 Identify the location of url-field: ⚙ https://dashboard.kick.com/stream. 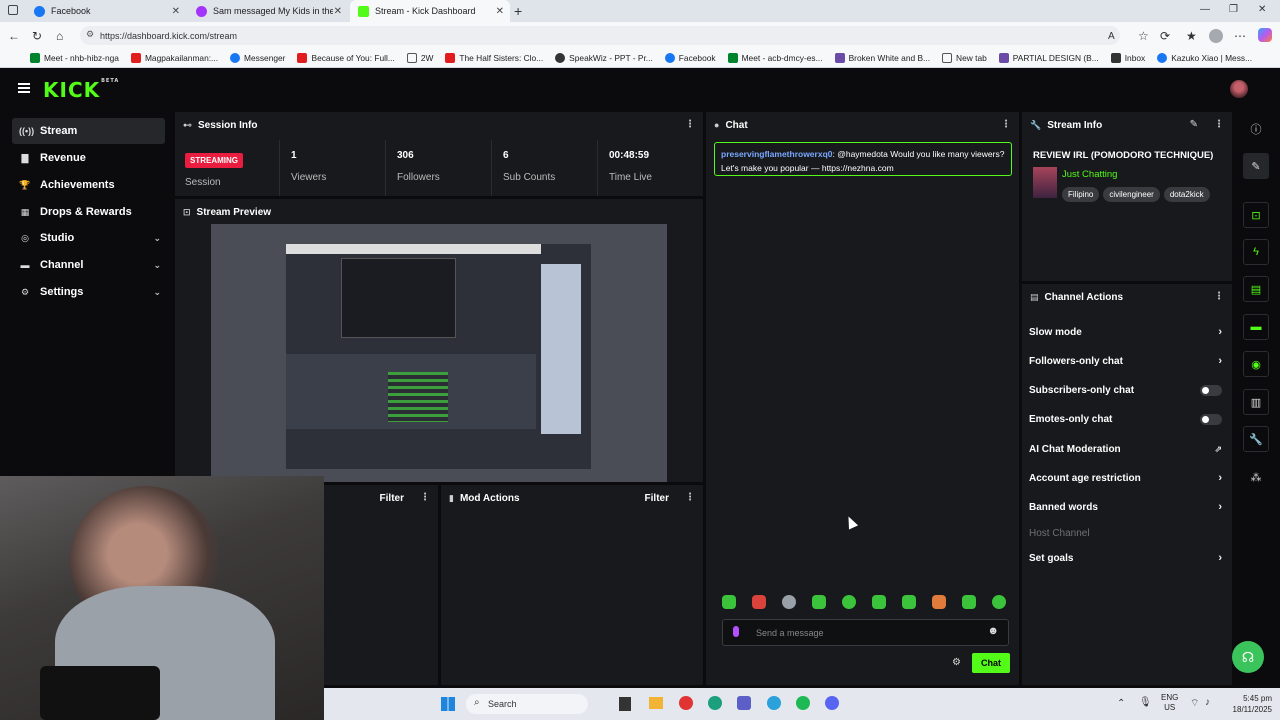
(600, 35).